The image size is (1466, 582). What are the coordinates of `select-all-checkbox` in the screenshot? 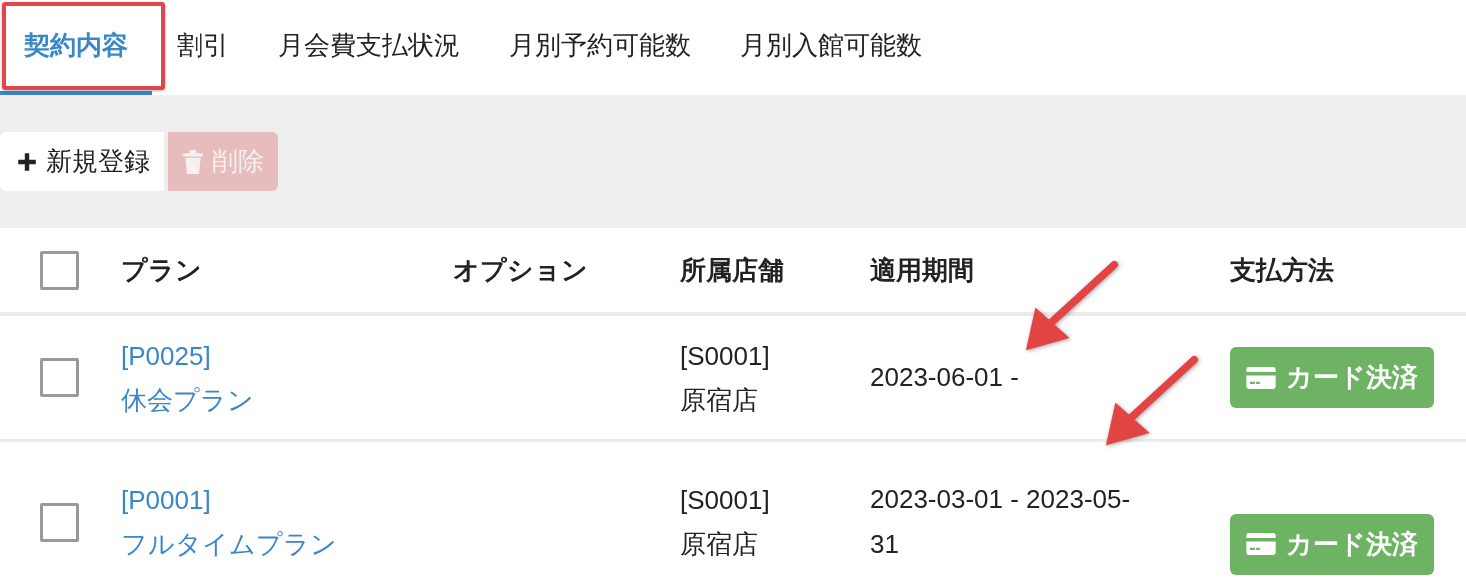 It's located at (59, 270).